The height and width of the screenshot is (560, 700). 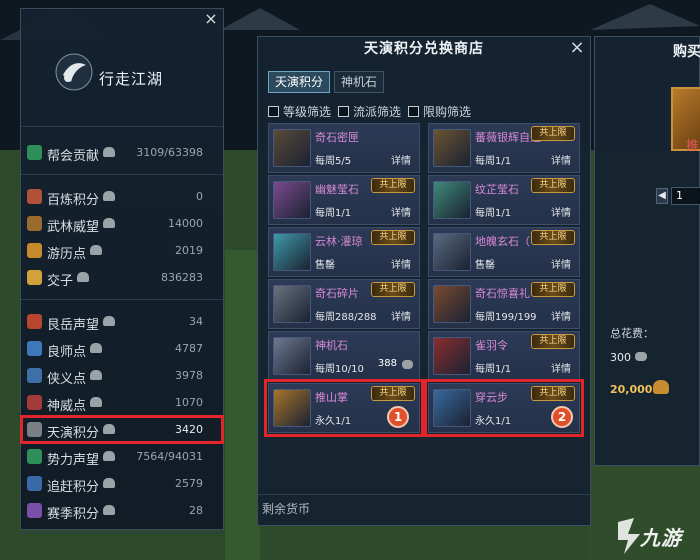 What do you see at coordinates (189, 402) in the screenshot?
I see `currency-value: 1070` at bounding box center [189, 402].